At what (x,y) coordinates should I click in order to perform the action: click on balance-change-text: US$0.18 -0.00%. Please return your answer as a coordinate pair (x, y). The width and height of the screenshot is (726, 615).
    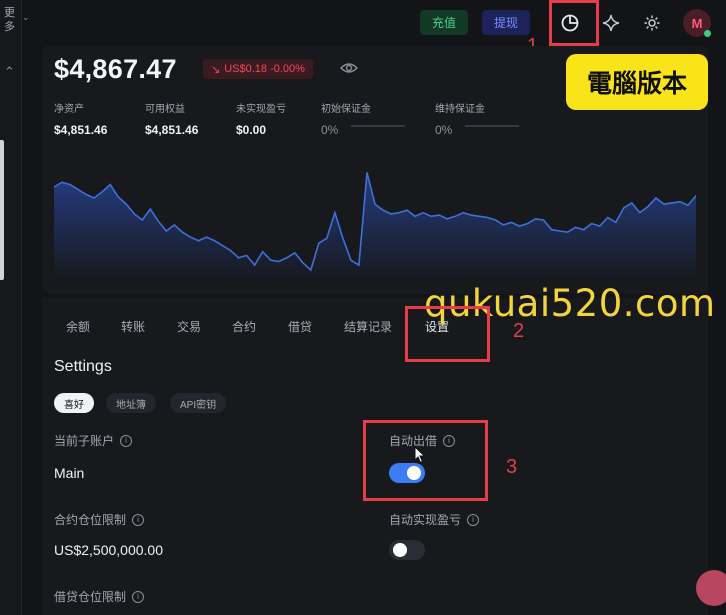
    Looking at the image, I should click on (264, 69).